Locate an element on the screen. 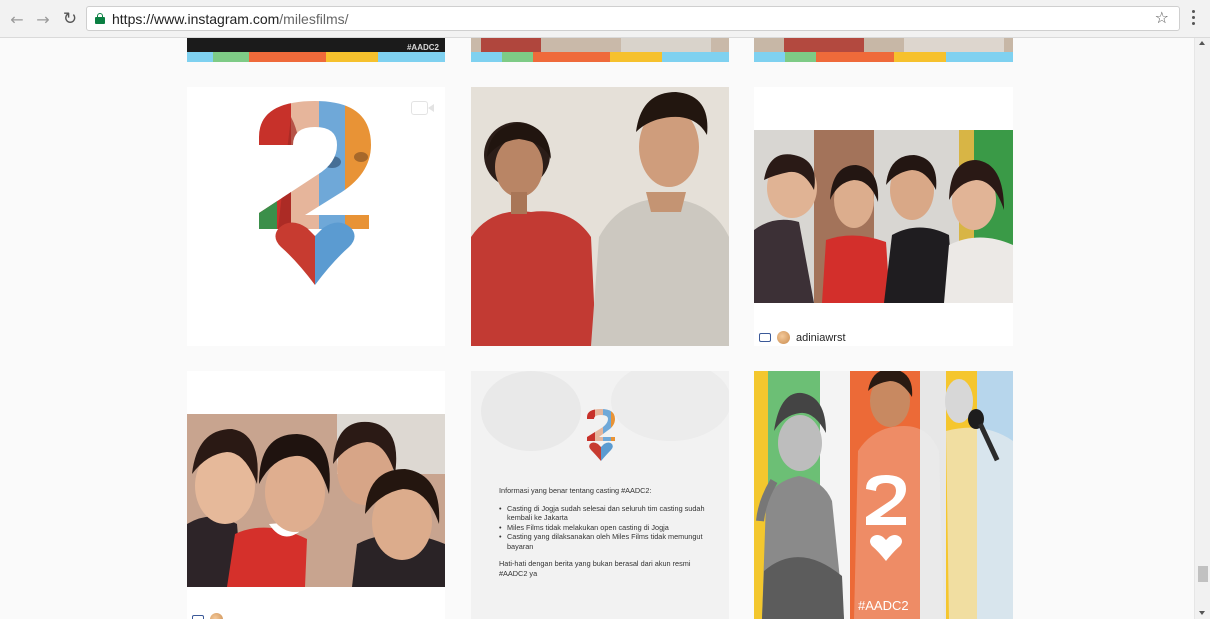  reload-icon: ↻ is located at coordinates (70, 19).